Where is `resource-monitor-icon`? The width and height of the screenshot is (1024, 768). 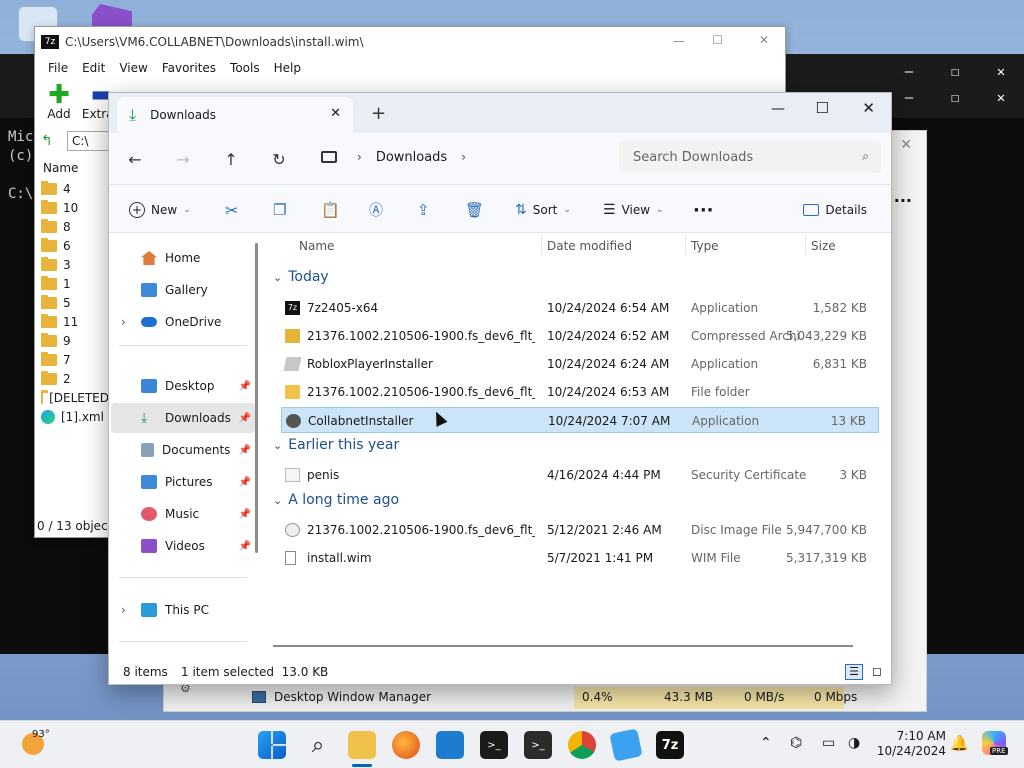 resource-monitor-icon is located at coordinates (450, 745).